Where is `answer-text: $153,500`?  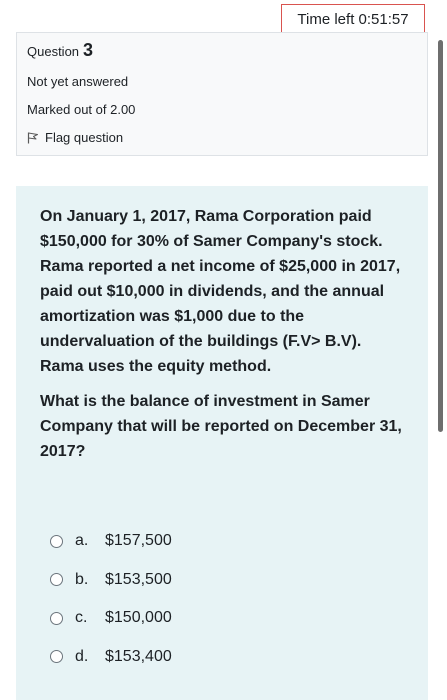
answer-text: $153,500 is located at coordinates (138, 579).